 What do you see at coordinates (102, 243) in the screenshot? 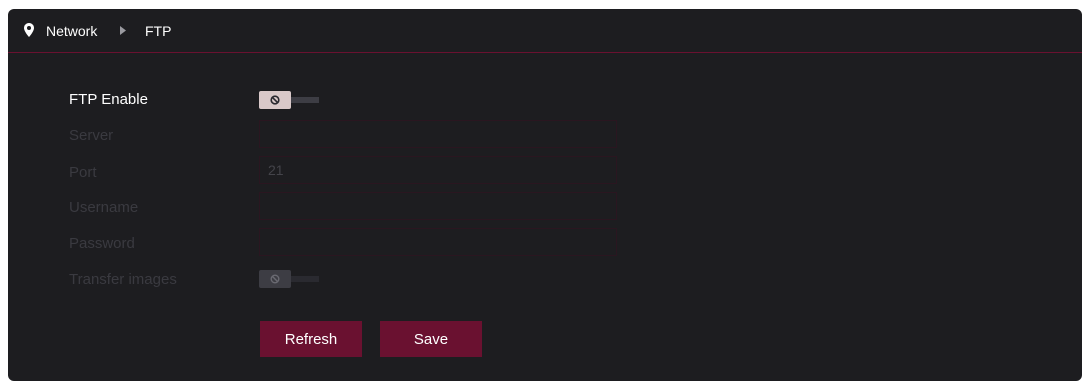
I see `password-label: Password` at bounding box center [102, 243].